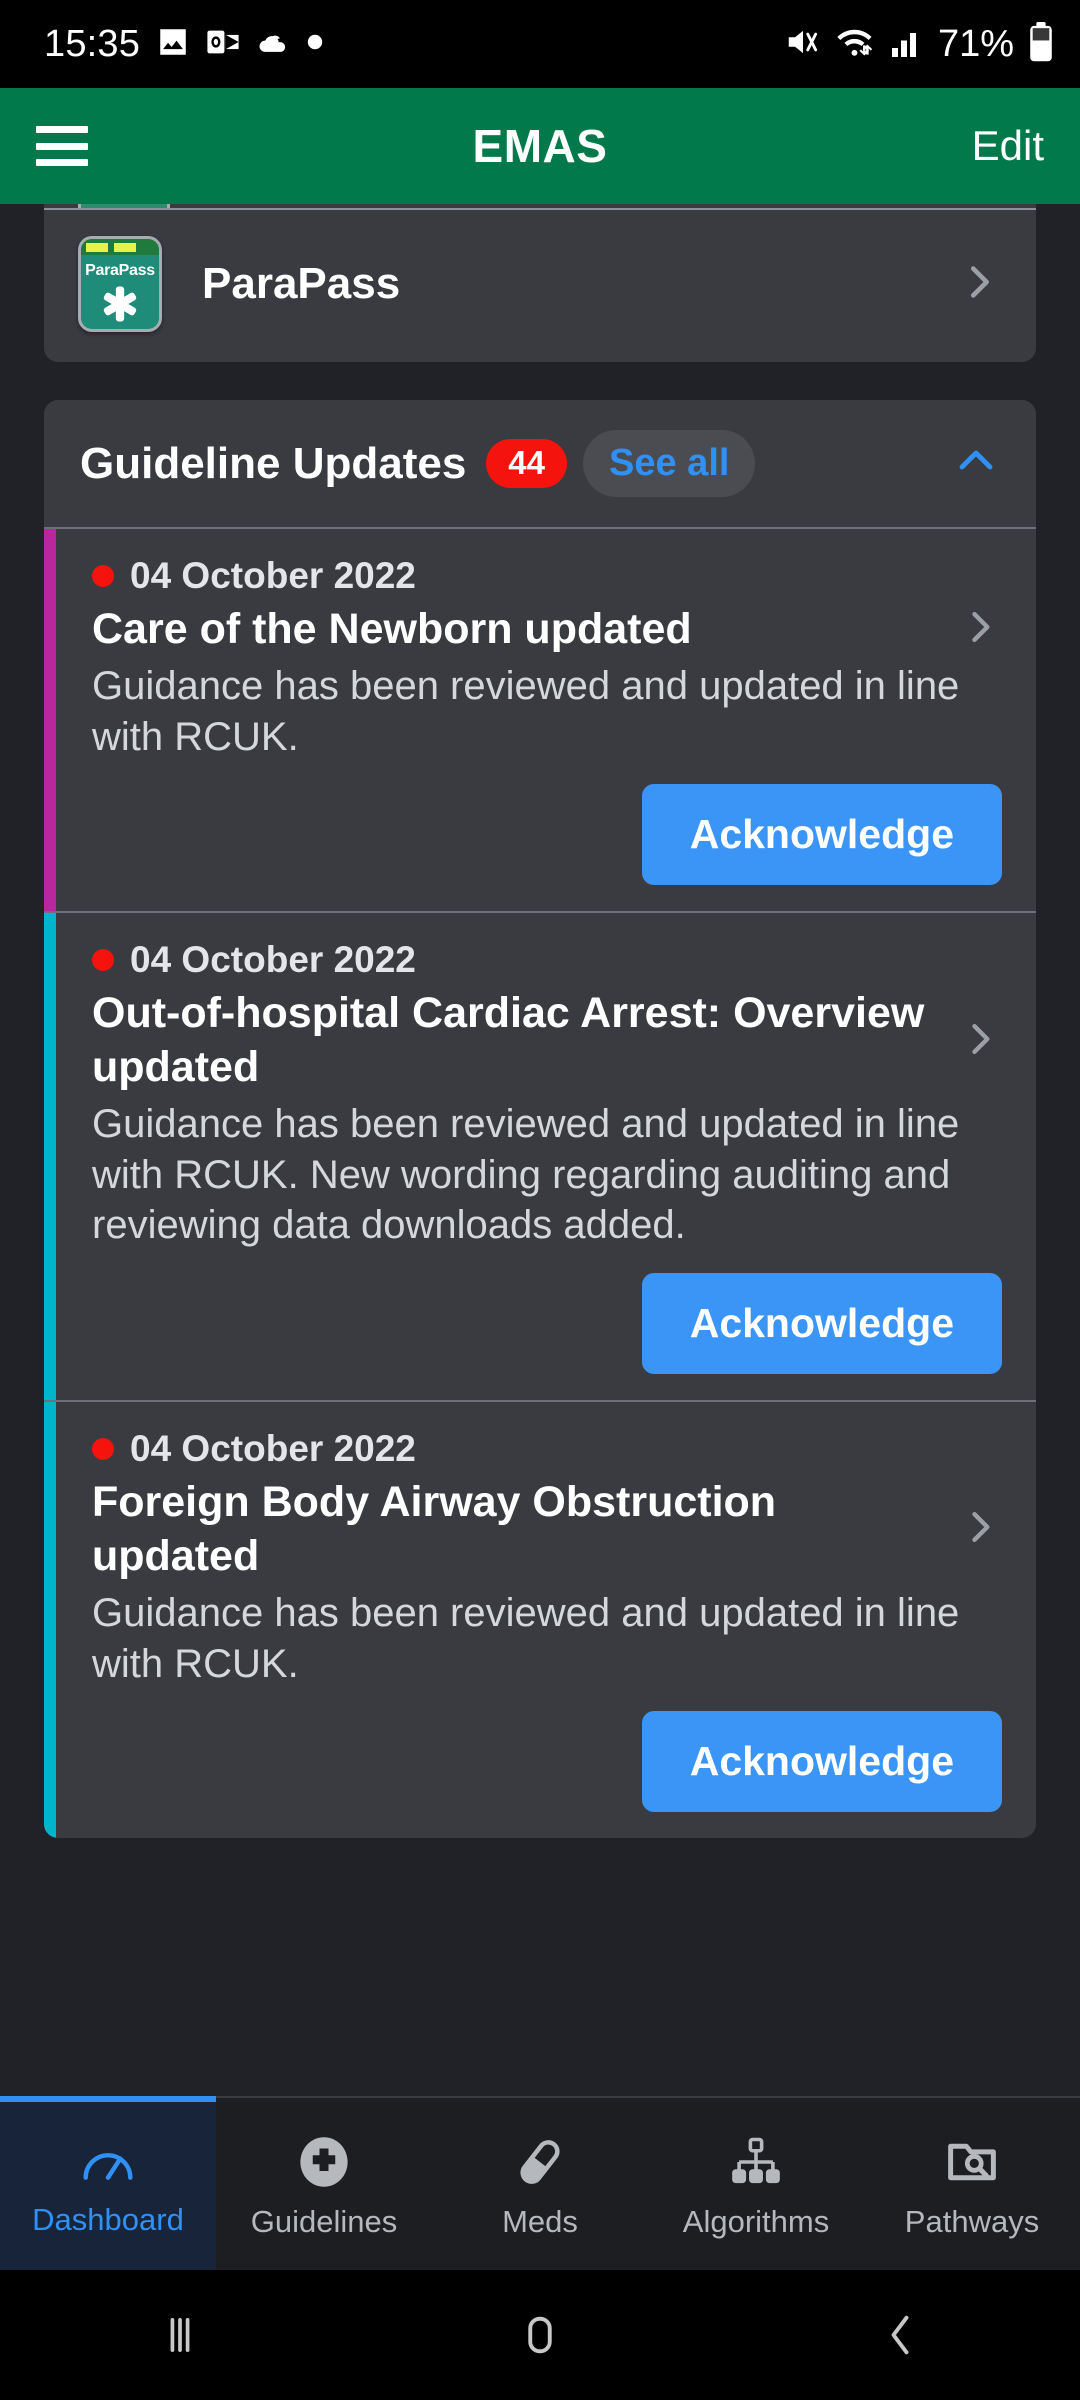 The height and width of the screenshot is (2400, 1080). Describe the element at coordinates (223, 44) in the screenshot. I see `outlook-icon` at that location.